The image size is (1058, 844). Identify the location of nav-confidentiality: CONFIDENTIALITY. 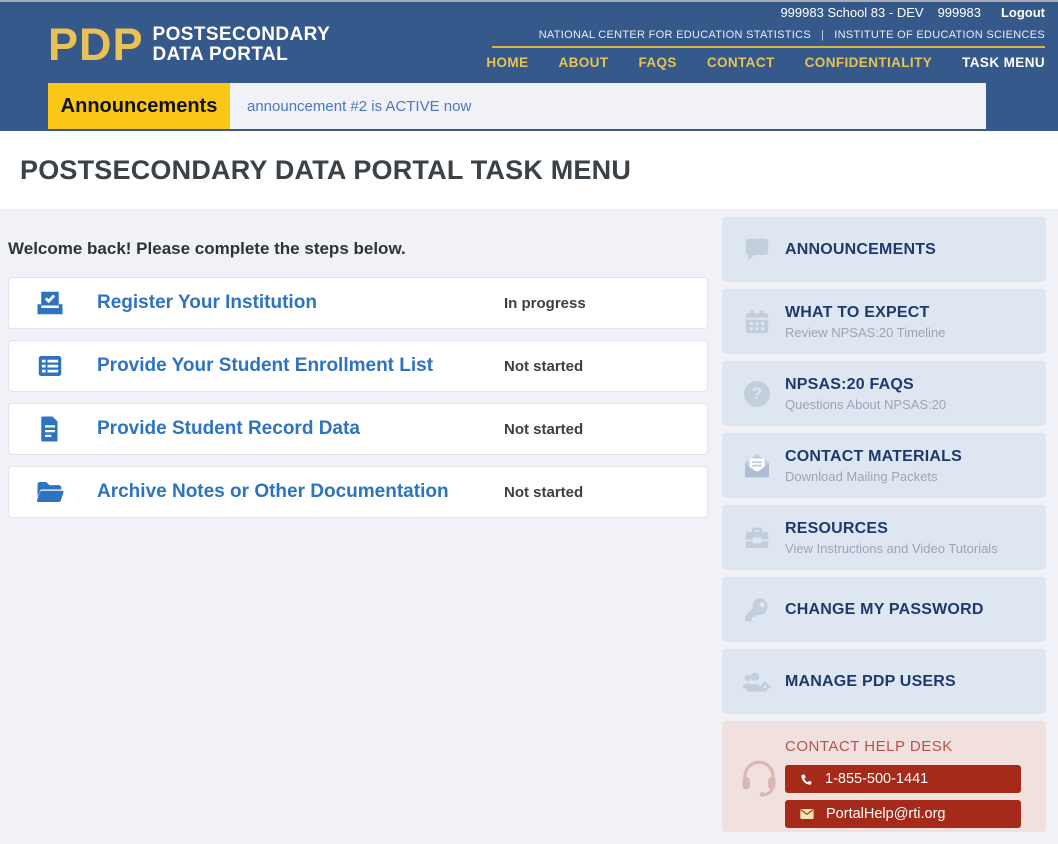
(869, 62).